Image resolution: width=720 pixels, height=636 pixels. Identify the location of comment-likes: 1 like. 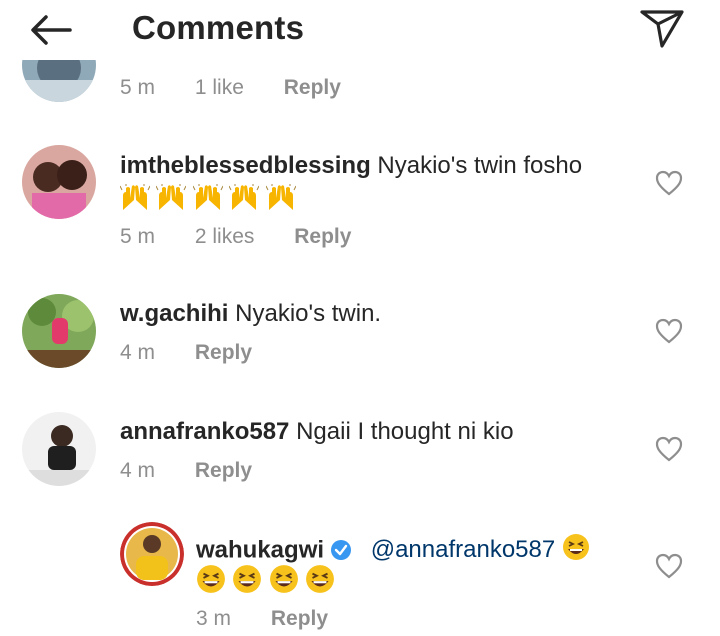
(219, 87).